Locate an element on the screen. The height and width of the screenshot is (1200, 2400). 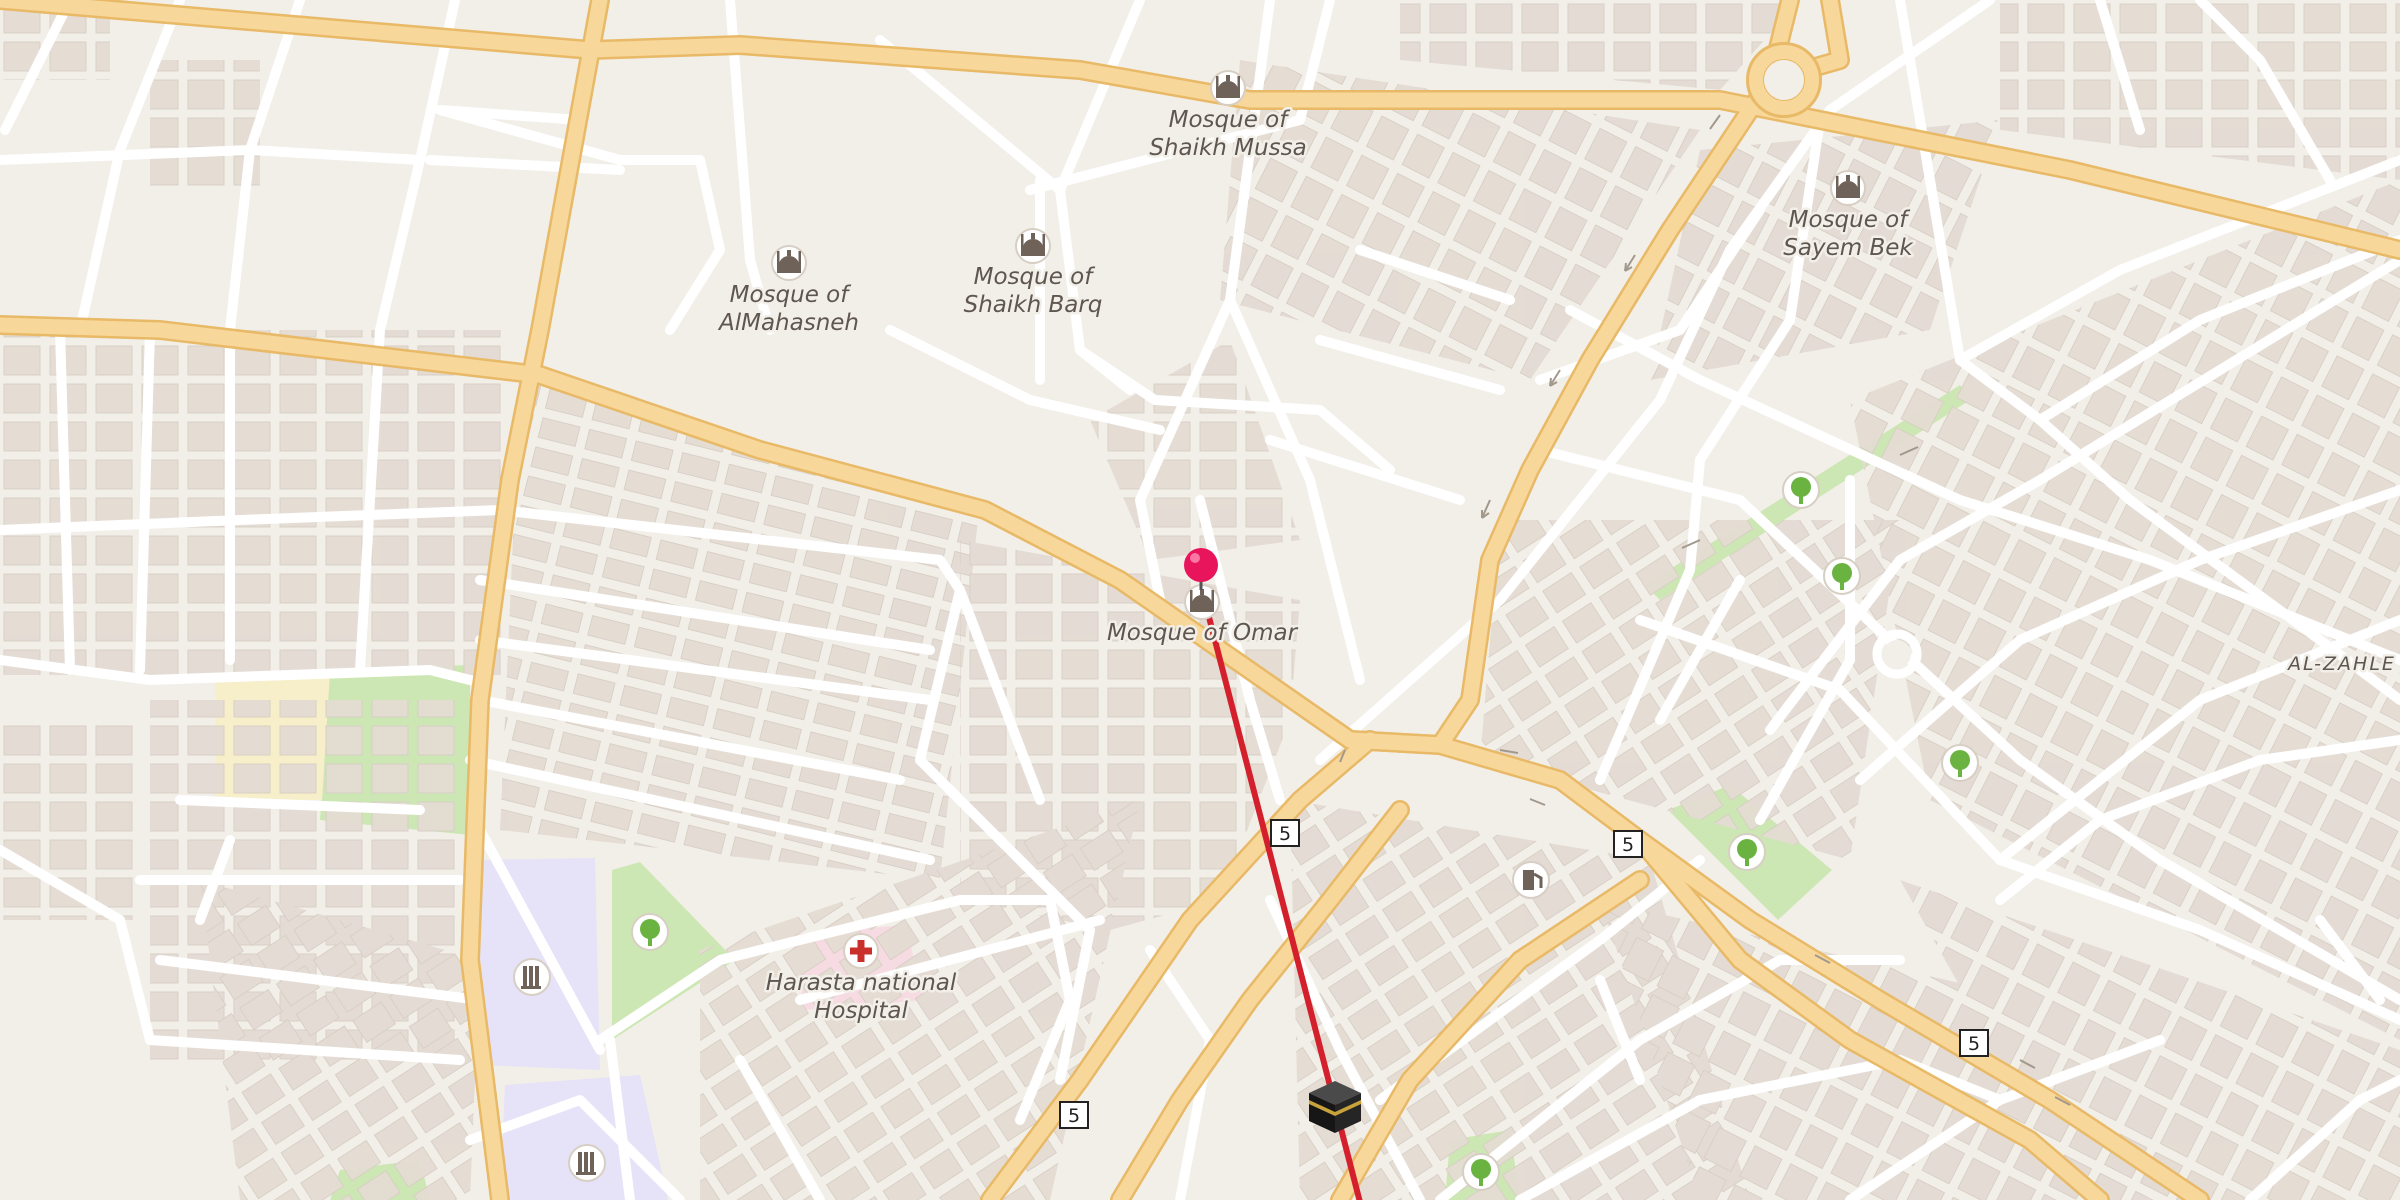
area-al-zahle: AL-ZAHLE is located at coordinates (2341, 664).